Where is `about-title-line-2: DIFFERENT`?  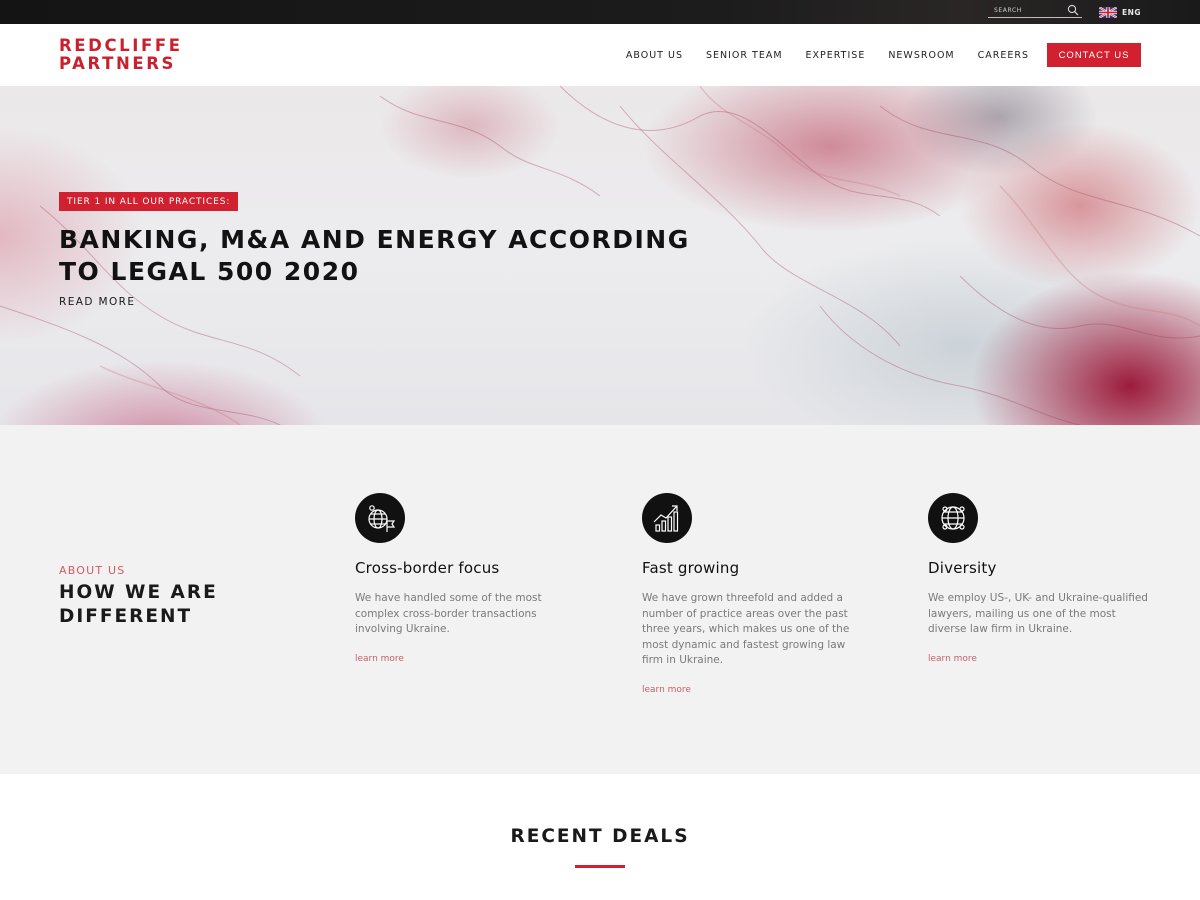
about-title-line-2: DIFFERENT is located at coordinates (126, 616).